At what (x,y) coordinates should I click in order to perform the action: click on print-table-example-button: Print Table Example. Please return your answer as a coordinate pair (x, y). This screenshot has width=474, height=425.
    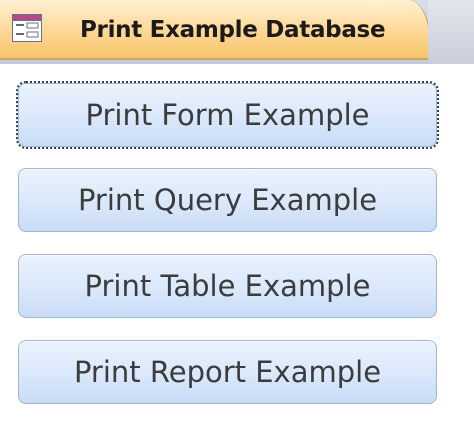
    Looking at the image, I should click on (227, 286).